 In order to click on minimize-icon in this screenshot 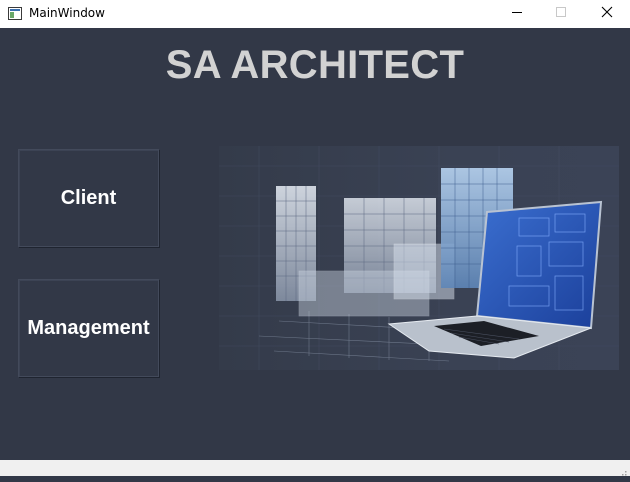, I will do `click(517, 14)`.